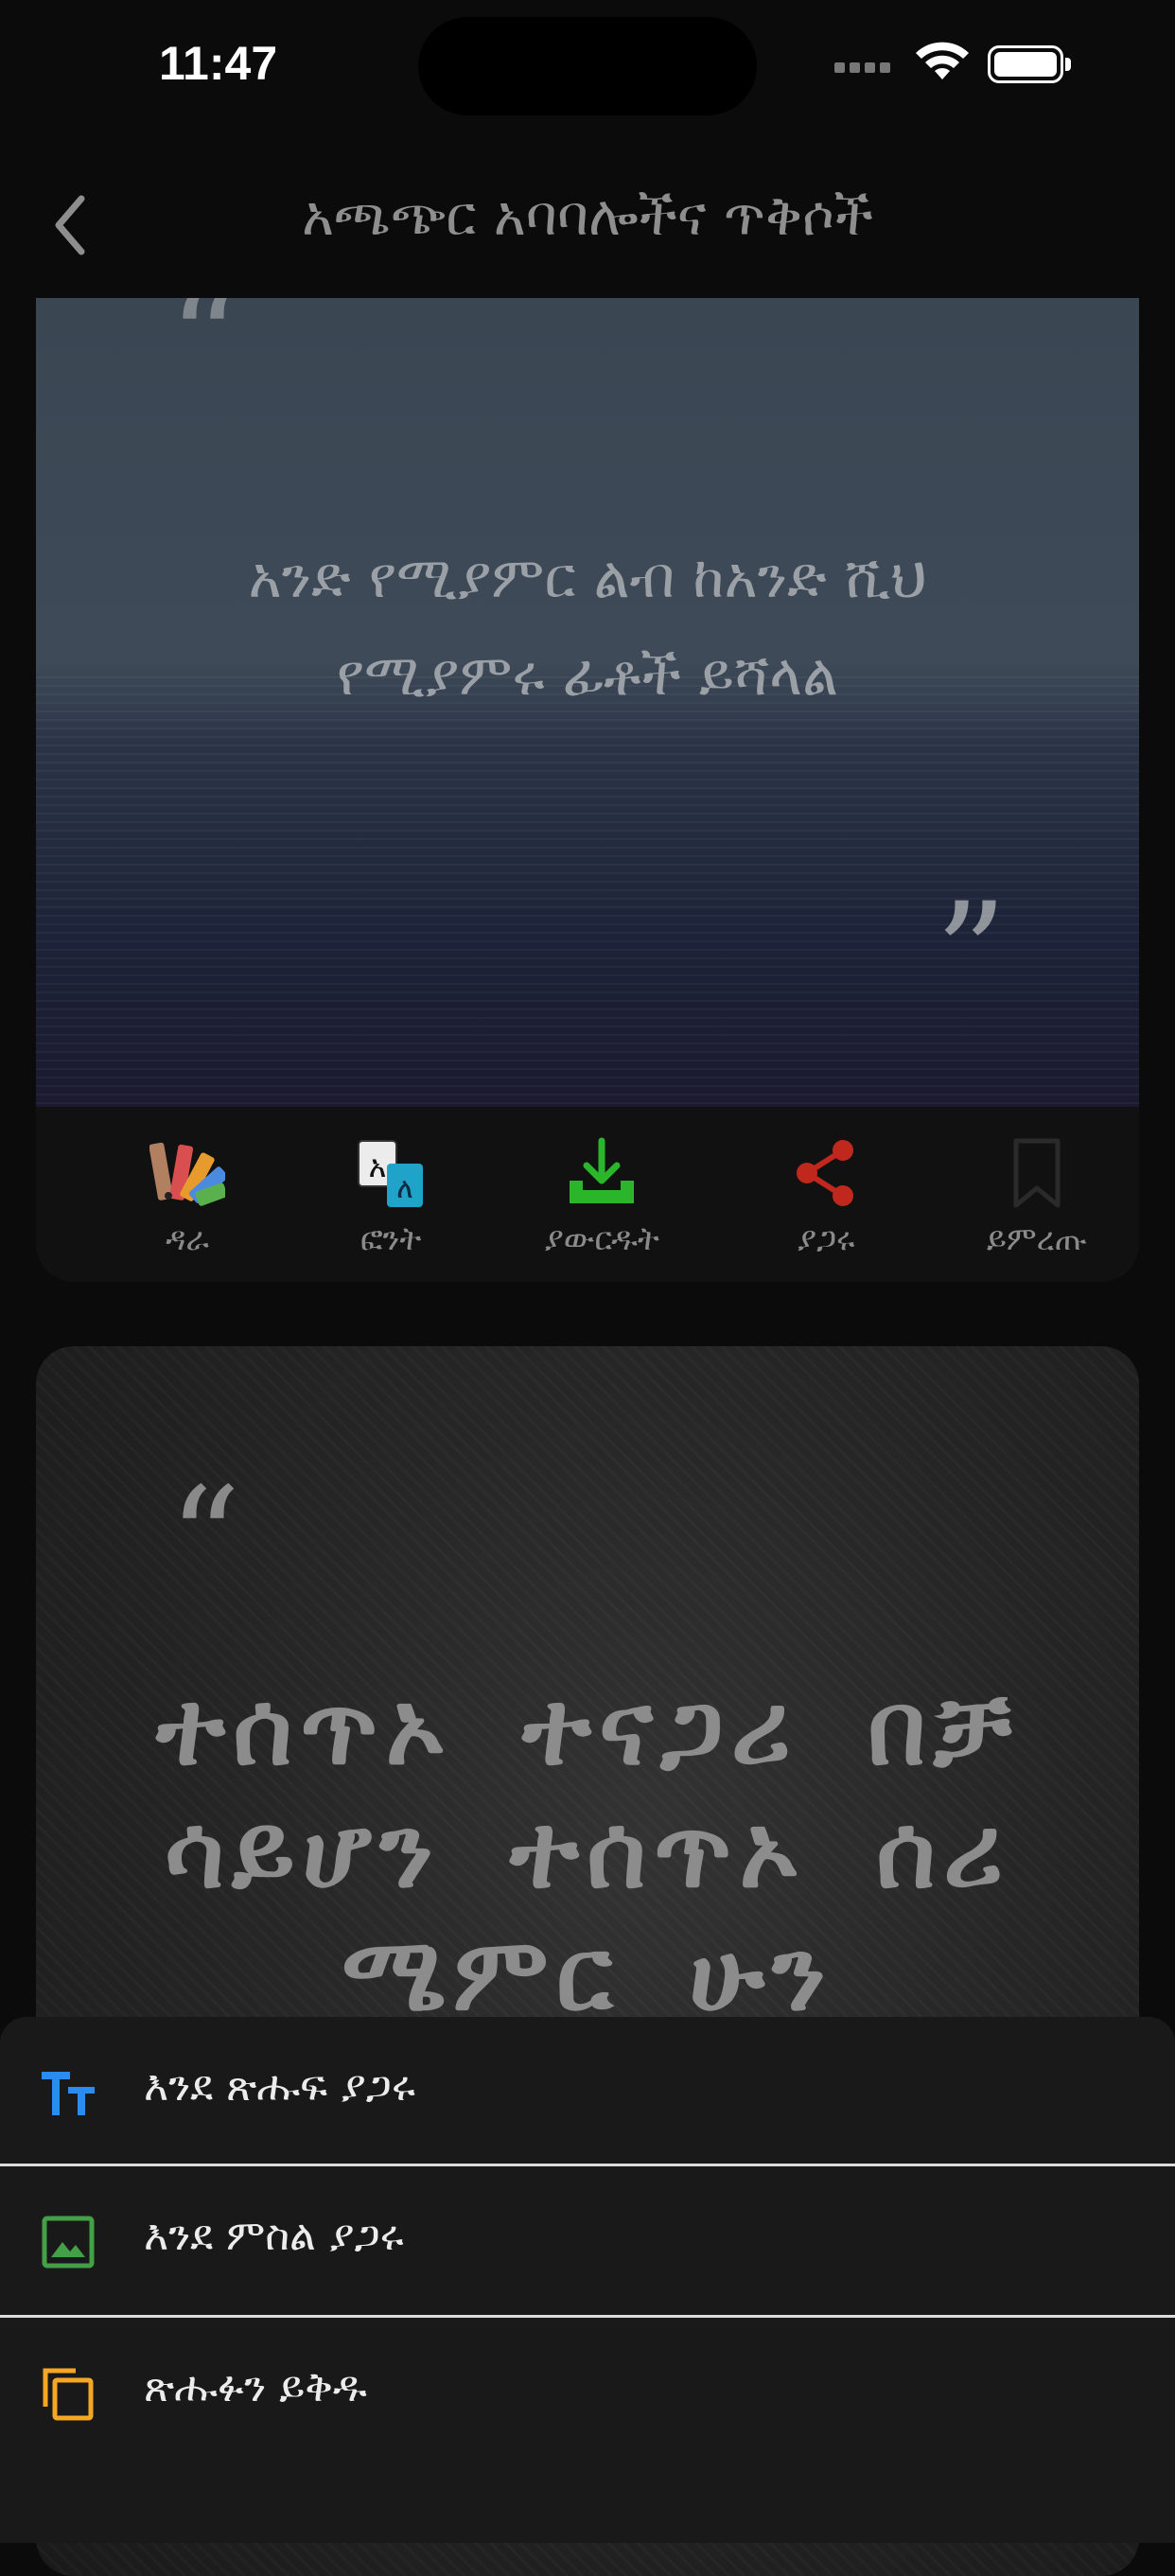  What do you see at coordinates (587, 216) in the screenshot?
I see `page-title: አጫጭር አባባሎችና ጥቅሶች` at bounding box center [587, 216].